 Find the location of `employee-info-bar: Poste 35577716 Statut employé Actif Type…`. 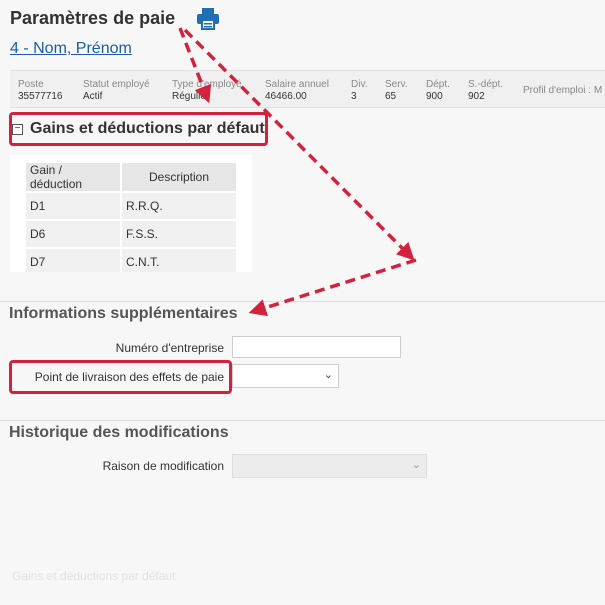

employee-info-bar: Poste 35577716 Statut employé Actif Type… is located at coordinates (307, 89).